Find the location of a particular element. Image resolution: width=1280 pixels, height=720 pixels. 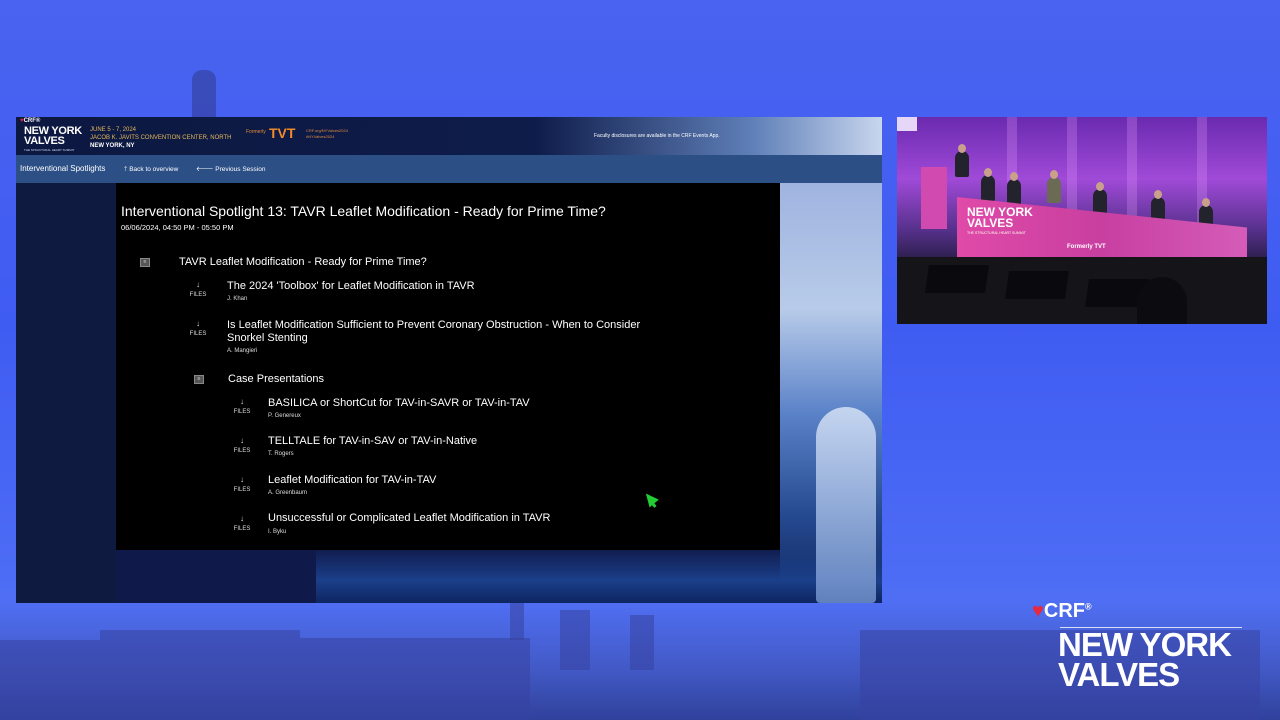

previous-session-link: 🡐 Previous Session is located at coordinates (230, 169).